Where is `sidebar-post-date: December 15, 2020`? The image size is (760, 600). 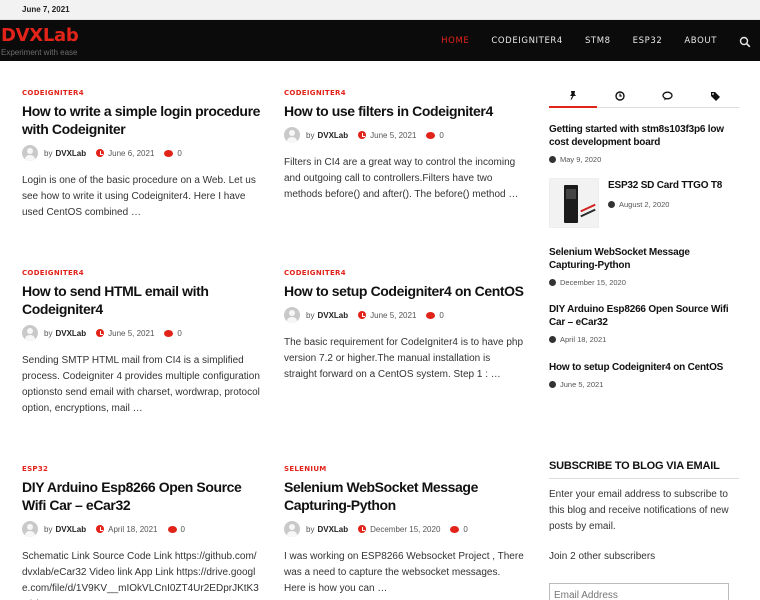 sidebar-post-date: December 15, 2020 is located at coordinates (593, 282).